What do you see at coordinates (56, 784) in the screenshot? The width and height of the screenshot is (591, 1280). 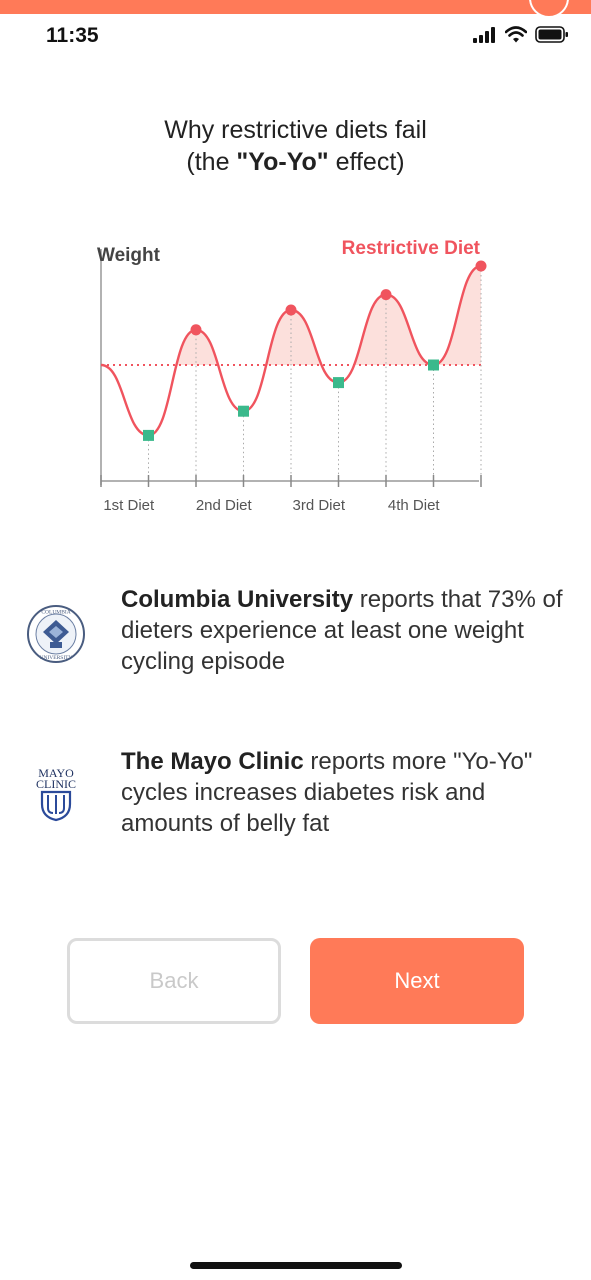 I see `svg-text: CLINIC` at bounding box center [56, 784].